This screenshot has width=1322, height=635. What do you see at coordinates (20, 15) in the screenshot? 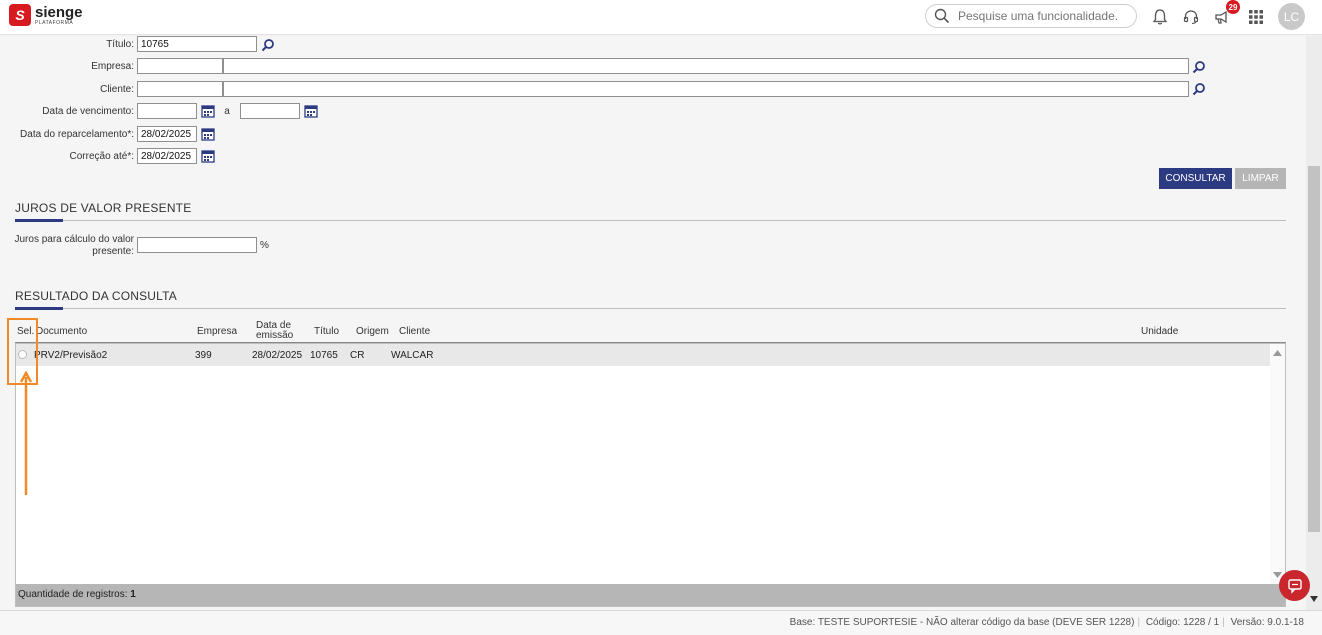
I see `sienge-logo-icon: S` at bounding box center [20, 15].